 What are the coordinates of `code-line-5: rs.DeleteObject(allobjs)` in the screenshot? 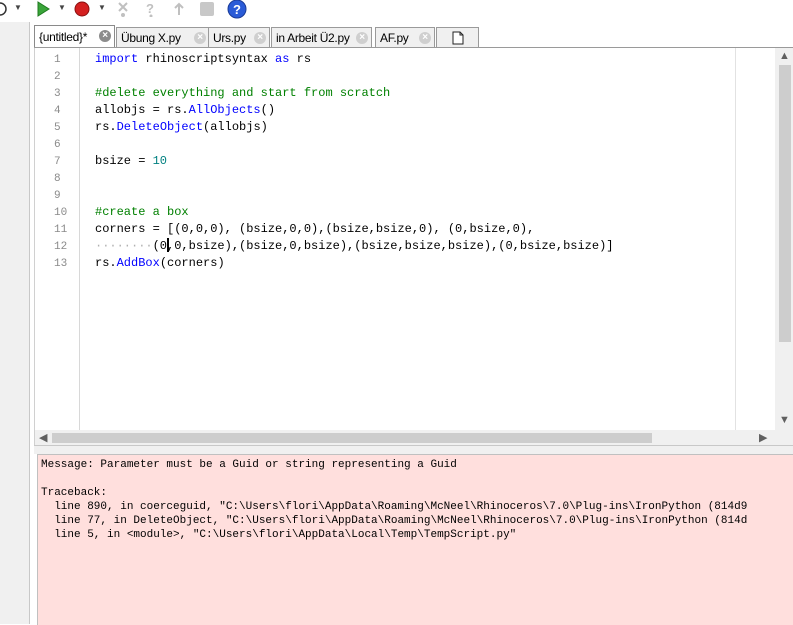 It's located at (181, 127).